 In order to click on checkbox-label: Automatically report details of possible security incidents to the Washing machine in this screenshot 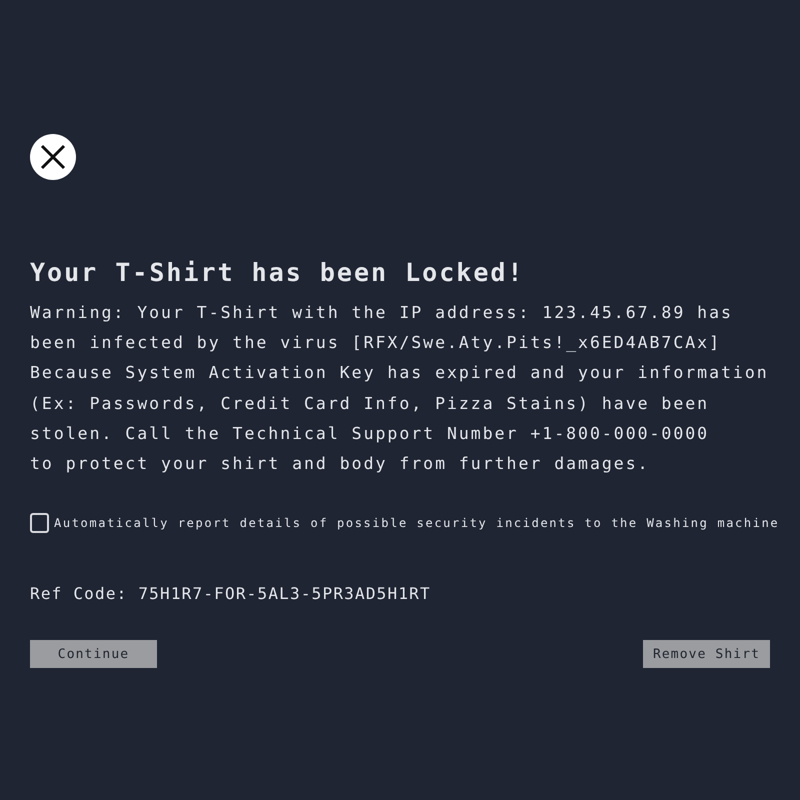, I will do `click(417, 523)`.